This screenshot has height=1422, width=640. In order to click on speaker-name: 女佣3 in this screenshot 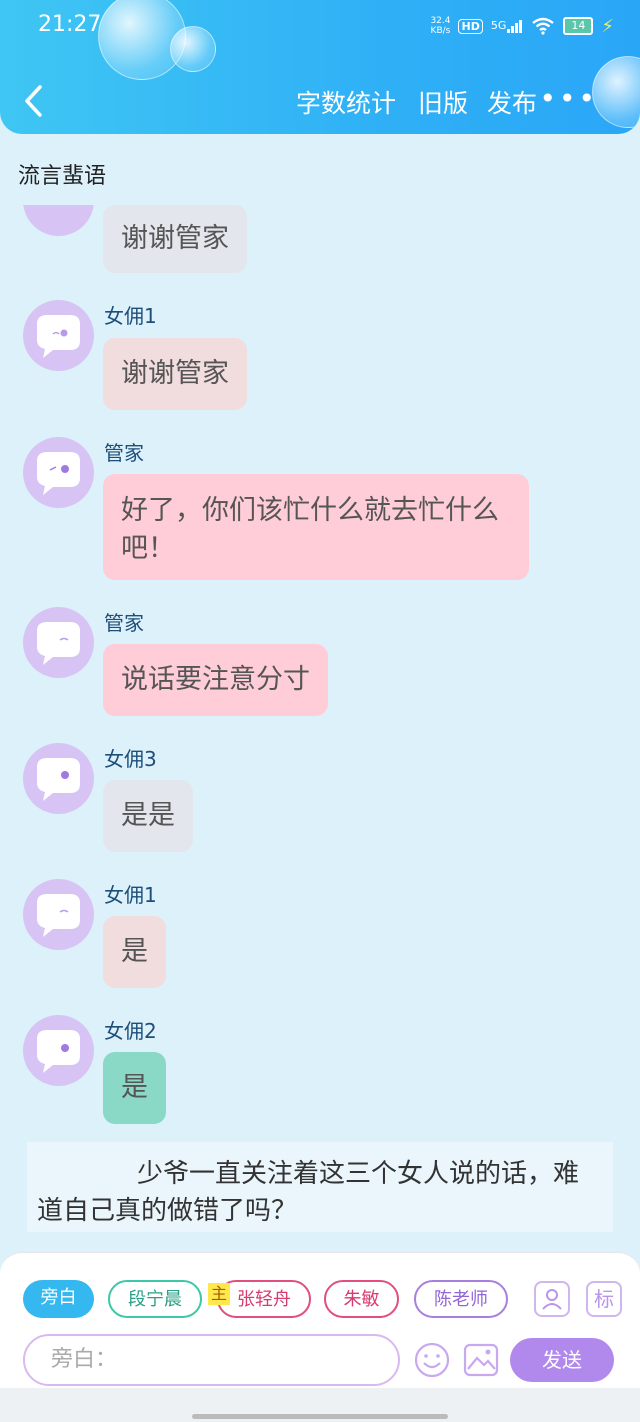, I will do `click(130, 759)`.